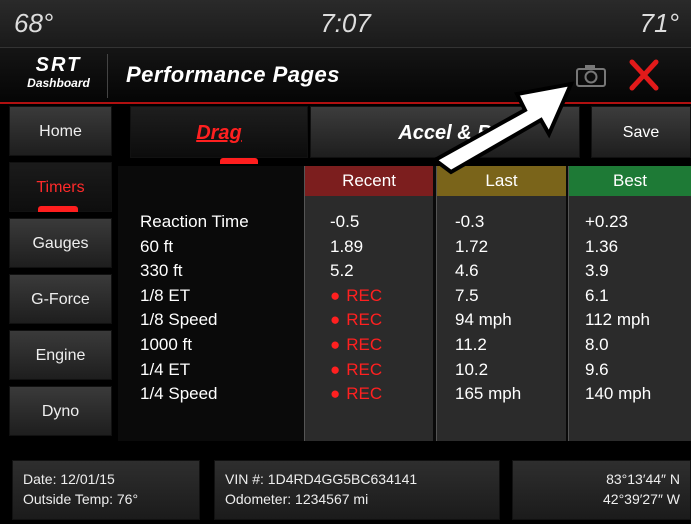  What do you see at coordinates (239, 161) in the screenshot?
I see `active-tab-indicator` at bounding box center [239, 161].